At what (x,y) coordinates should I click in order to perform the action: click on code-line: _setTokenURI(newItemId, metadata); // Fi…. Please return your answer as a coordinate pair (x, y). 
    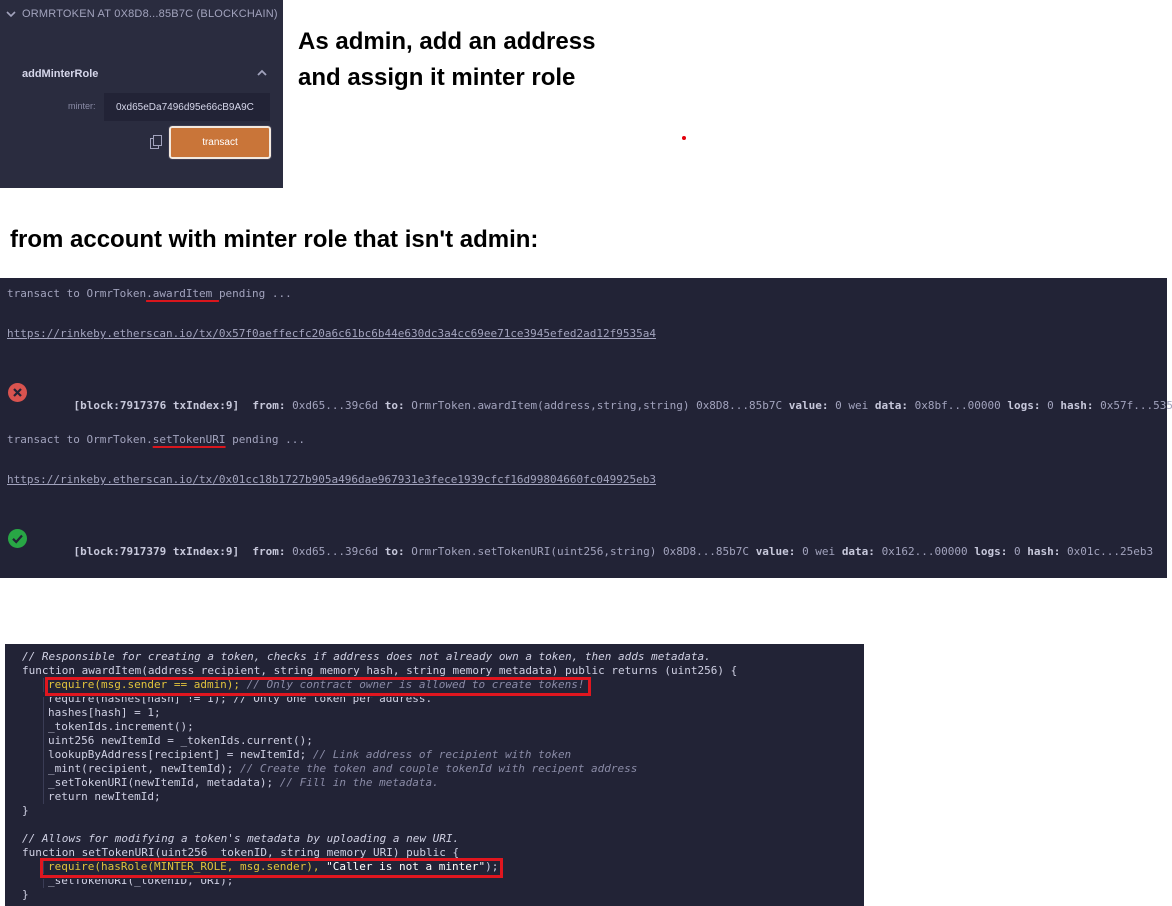
    Looking at the image, I should click on (241, 783).